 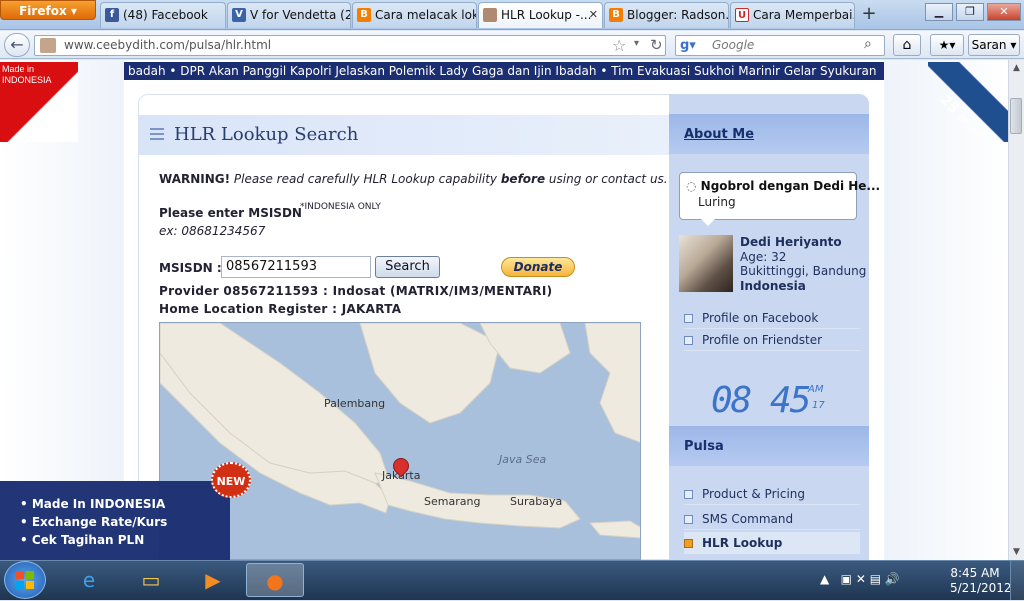 I want to click on avatar, so click(x=706, y=263).